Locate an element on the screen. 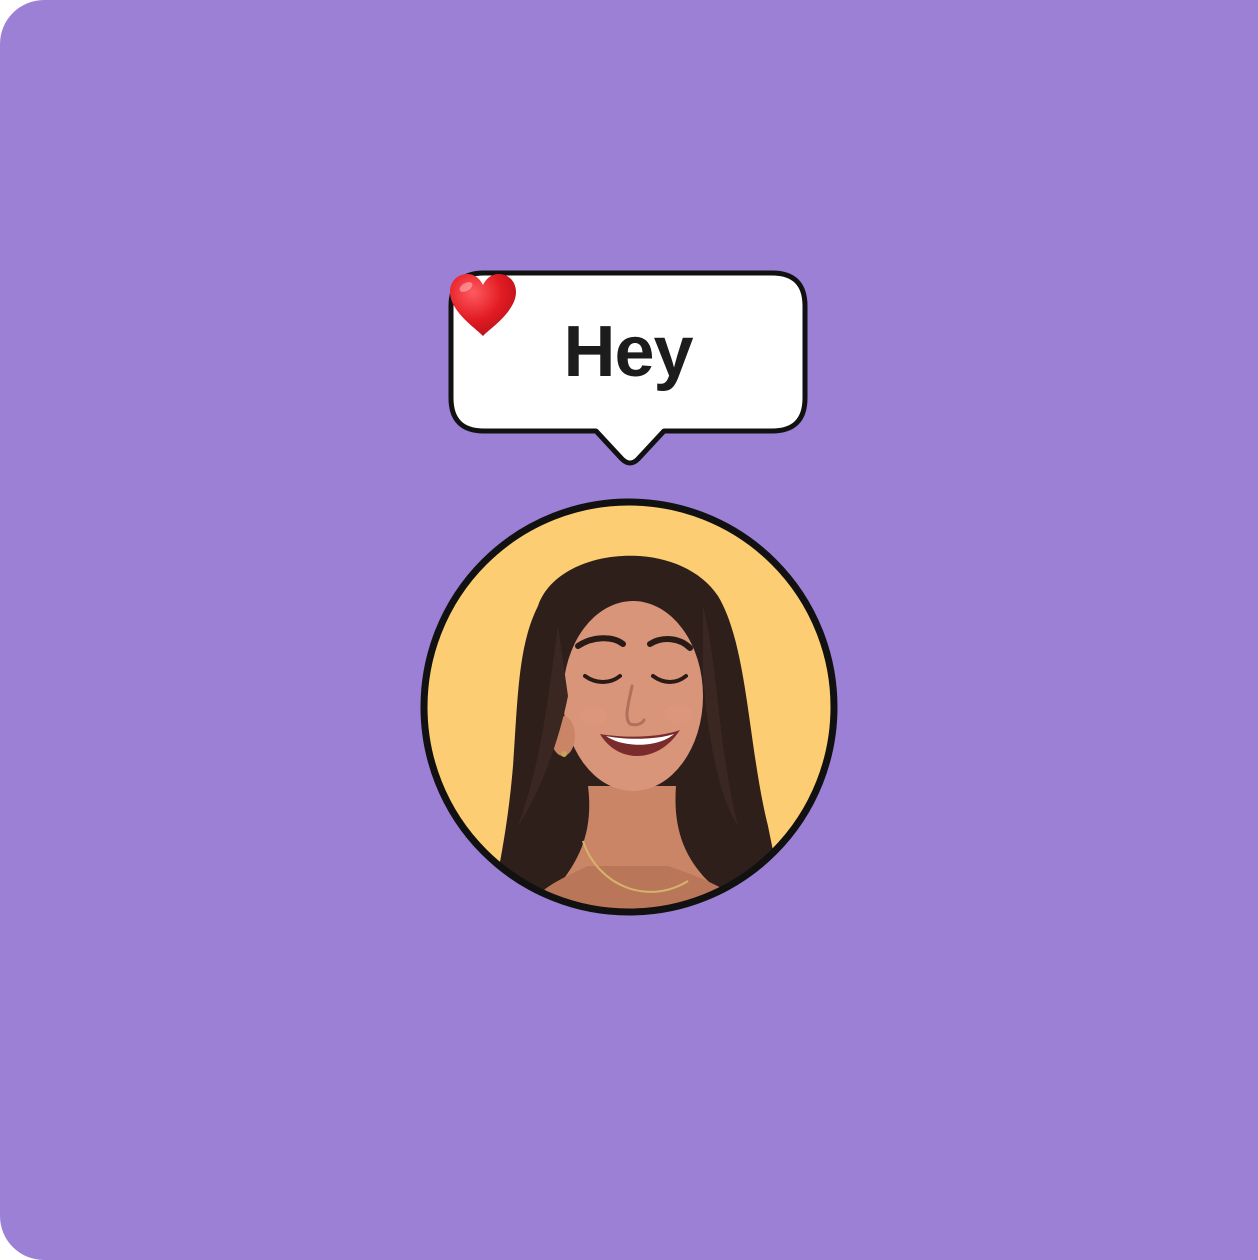 This screenshot has width=1258, height=1260. speech-bubble-content: Hey is located at coordinates (628, 352).